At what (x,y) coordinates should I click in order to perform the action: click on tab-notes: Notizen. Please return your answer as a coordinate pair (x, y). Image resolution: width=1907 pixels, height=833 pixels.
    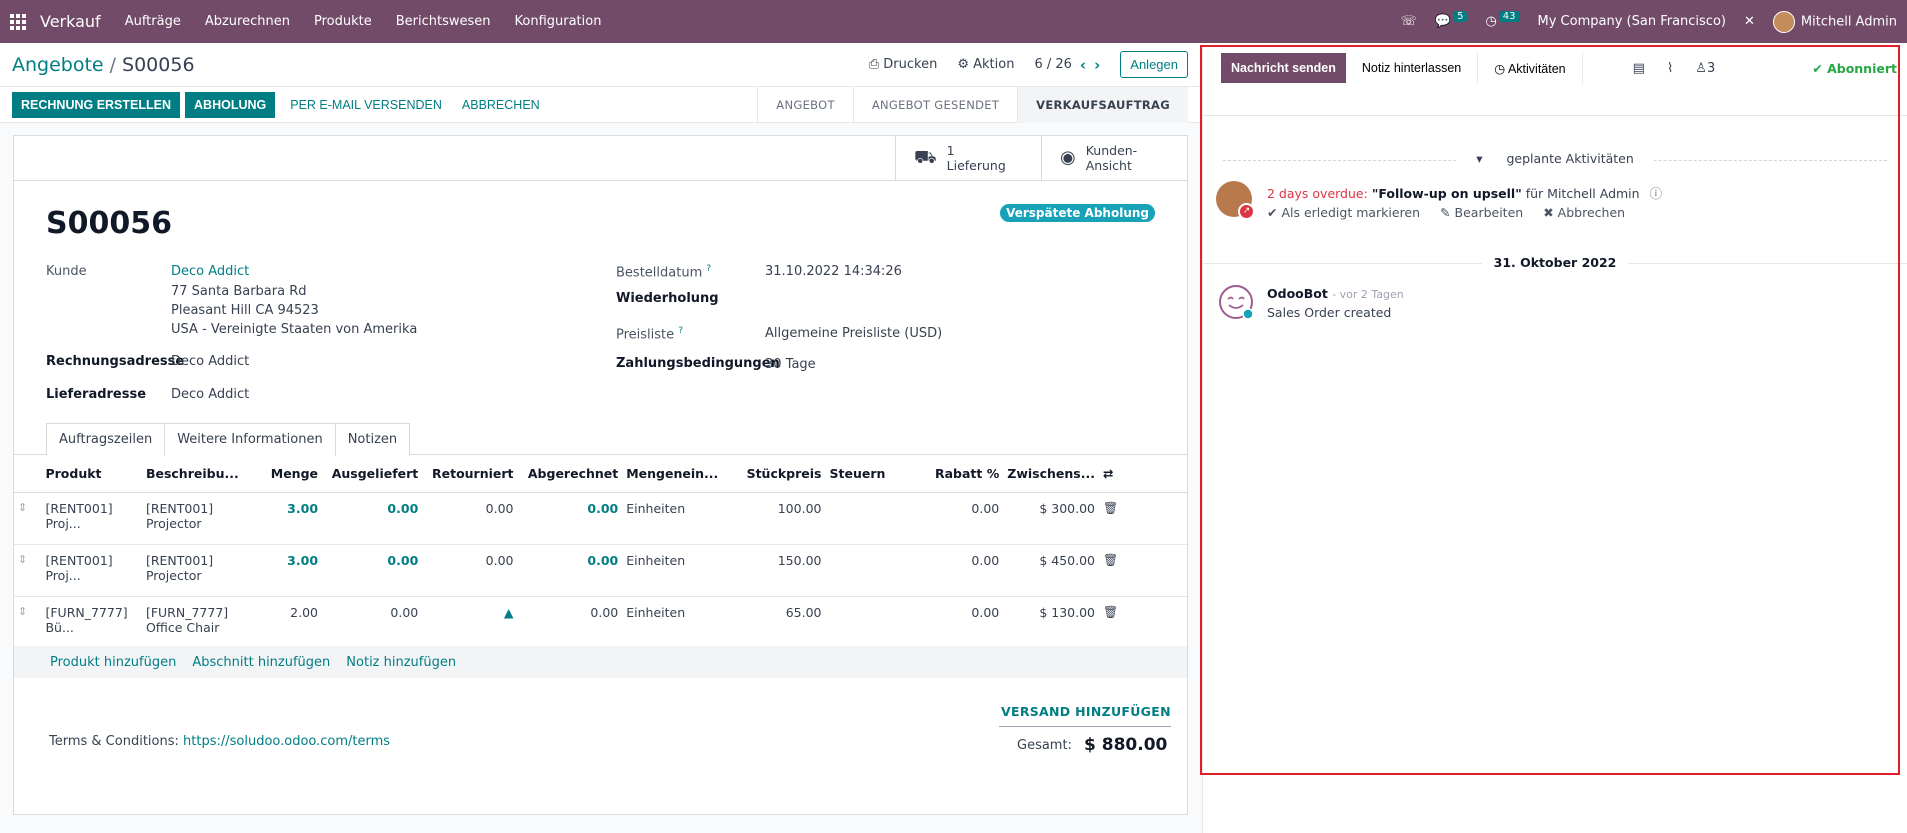
    Looking at the image, I should click on (372, 439).